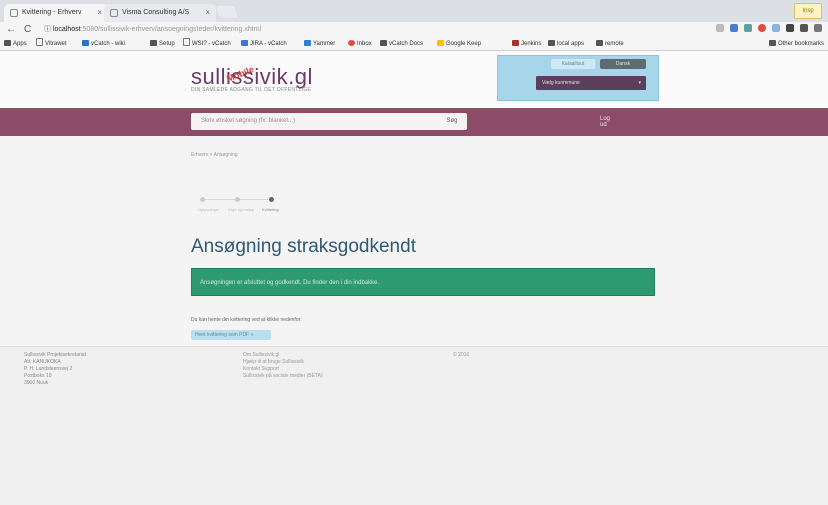  I want to click on bookmark-apps: Apps, so click(15, 44).